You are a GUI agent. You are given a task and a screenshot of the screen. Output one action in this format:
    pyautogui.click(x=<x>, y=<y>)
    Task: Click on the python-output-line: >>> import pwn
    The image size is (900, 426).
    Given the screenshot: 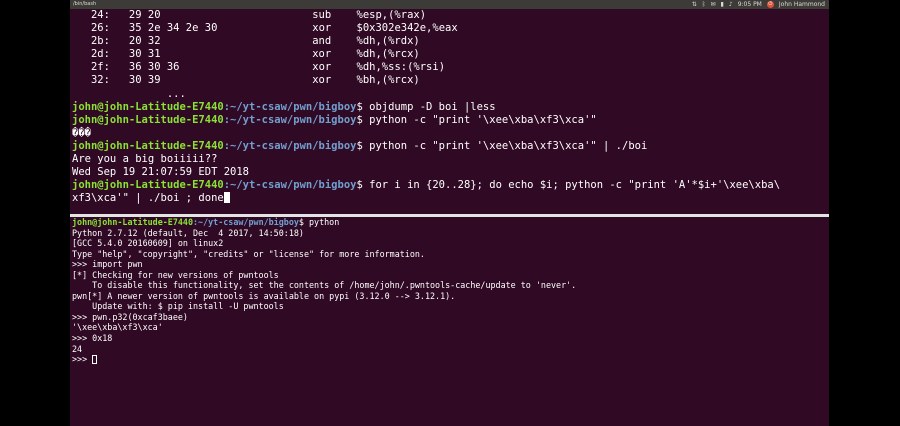 What is the action you would take?
    pyautogui.click(x=107, y=264)
    